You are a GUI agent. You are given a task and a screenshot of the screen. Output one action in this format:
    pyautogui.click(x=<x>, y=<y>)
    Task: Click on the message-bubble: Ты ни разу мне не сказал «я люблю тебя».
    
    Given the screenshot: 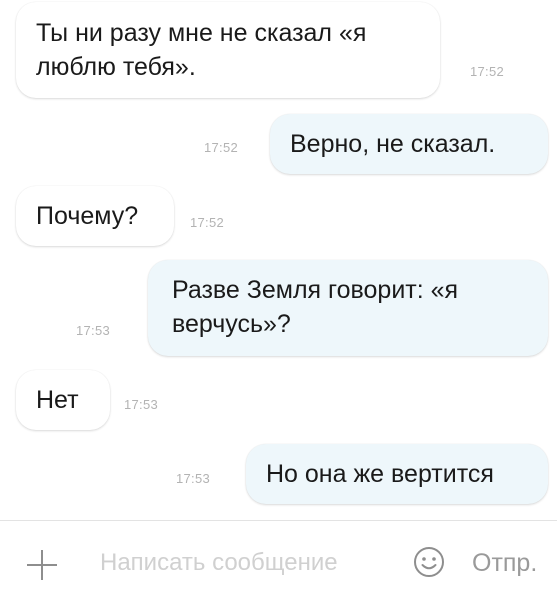 What is the action you would take?
    pyautogui.click(x=228, y=50)
    